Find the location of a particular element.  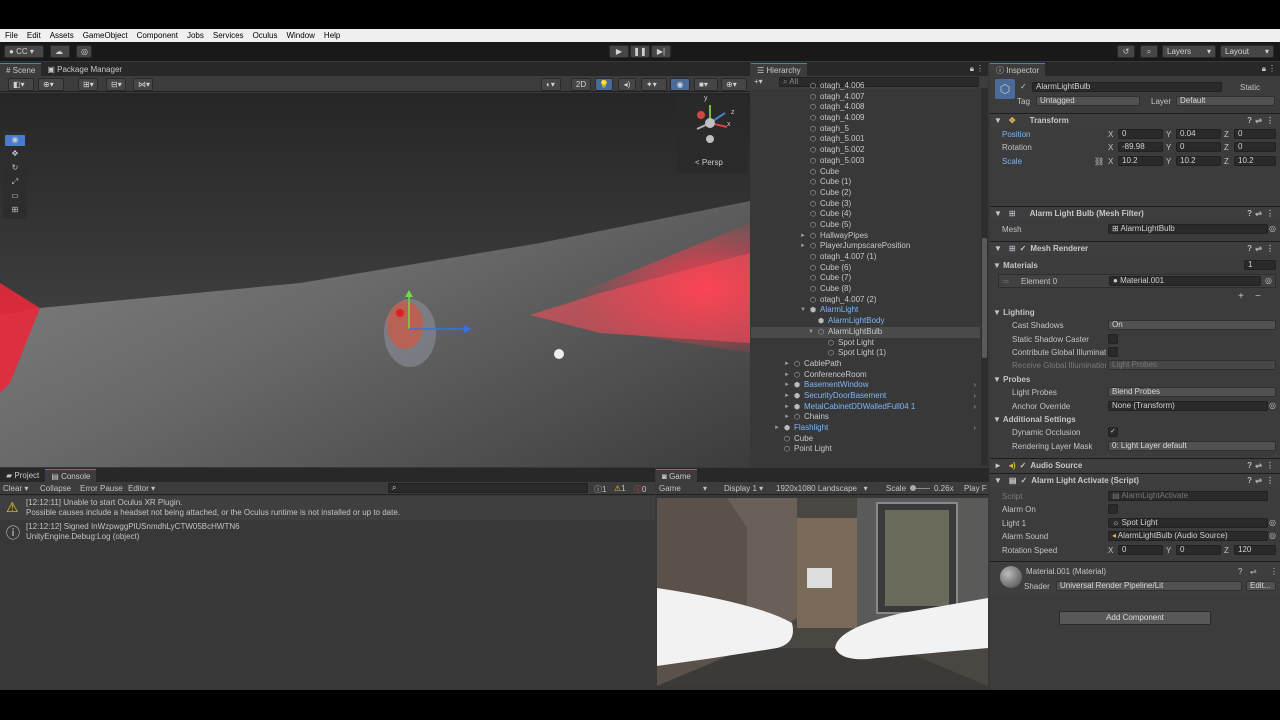

scale-x-field: 10.2 is located at coordinates (1140, 161).